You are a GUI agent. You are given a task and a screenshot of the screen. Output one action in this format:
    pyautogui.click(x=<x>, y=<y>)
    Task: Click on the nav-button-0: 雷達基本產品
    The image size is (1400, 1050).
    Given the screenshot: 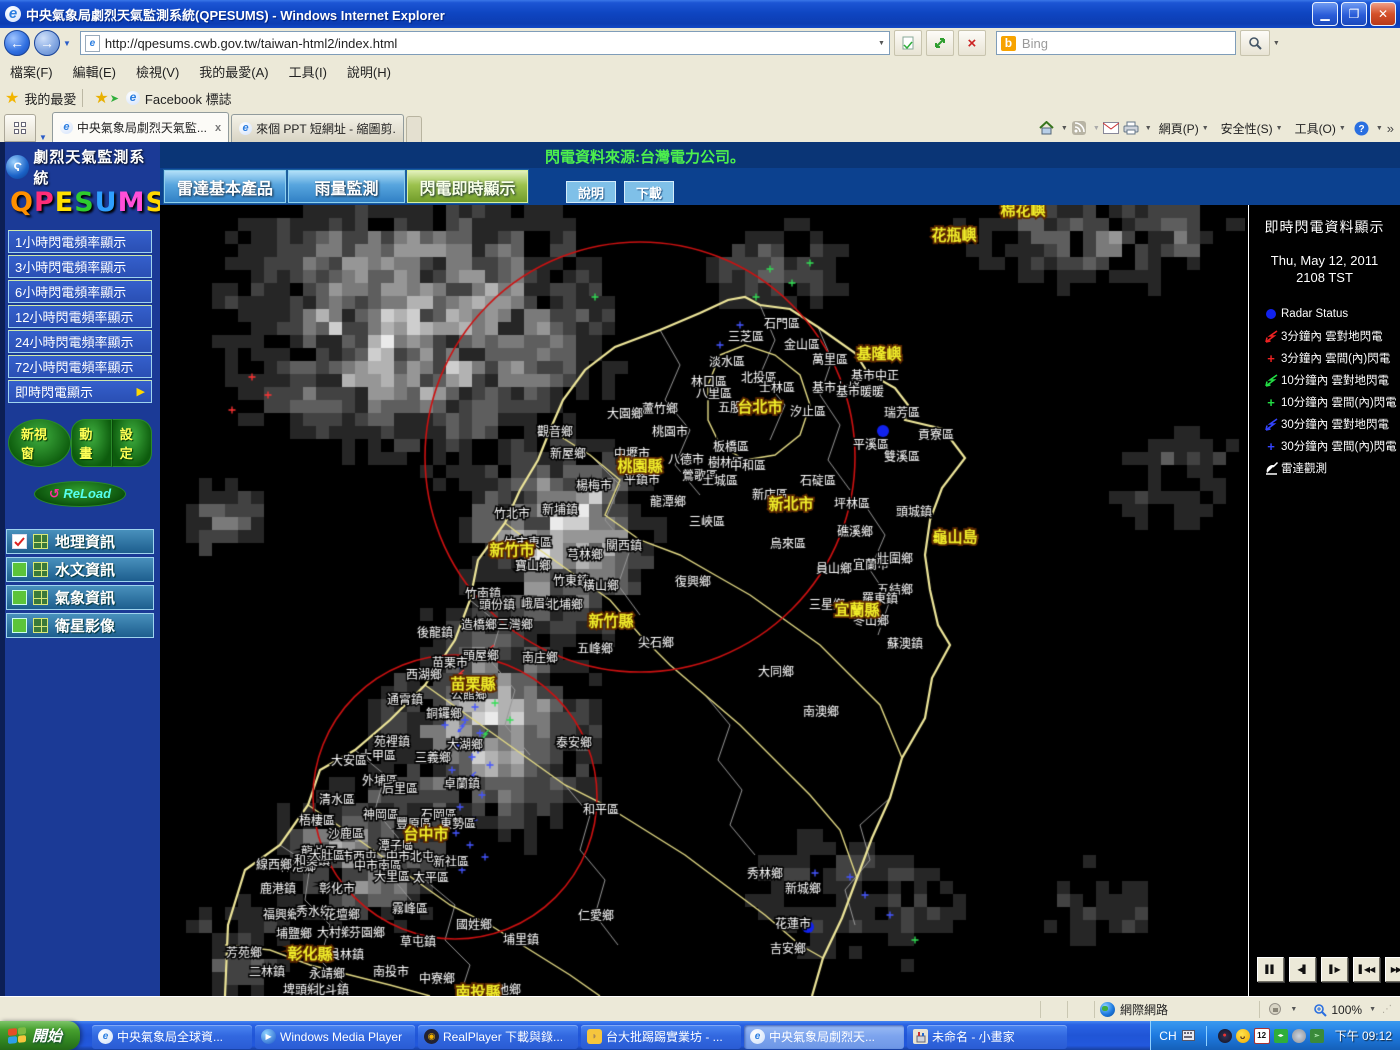 What is the action you would take?
    pyautogui.click(x=225, y=186)
    